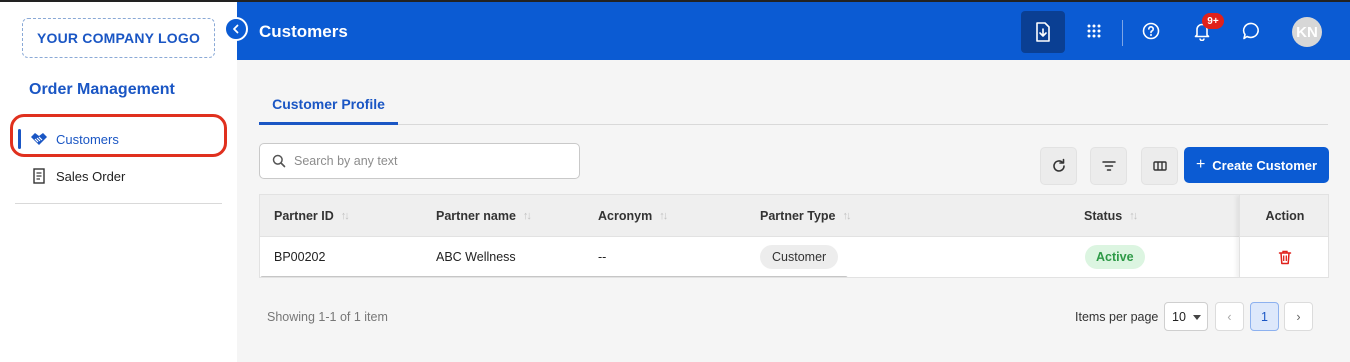 This screenshot has height=362, width=1350. I want to click on create-customer-button: + Create Customer, so click(1256, 165).